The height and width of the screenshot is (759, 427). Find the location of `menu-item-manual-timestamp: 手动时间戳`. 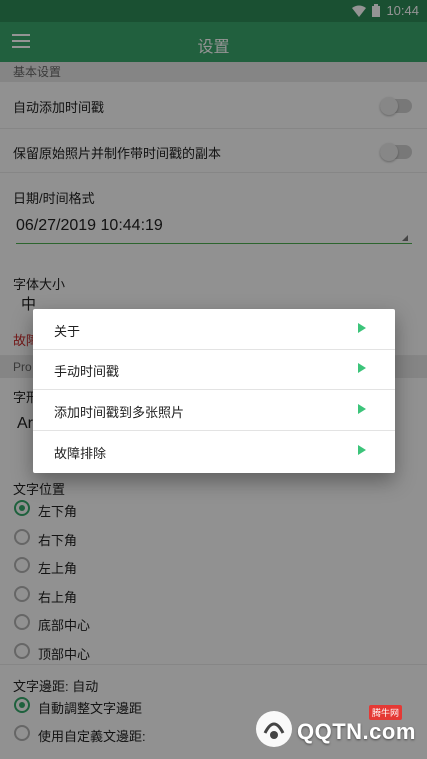

menu-item-manual-timestamp: 手动时间戳 is located at coordinates (214, 369).